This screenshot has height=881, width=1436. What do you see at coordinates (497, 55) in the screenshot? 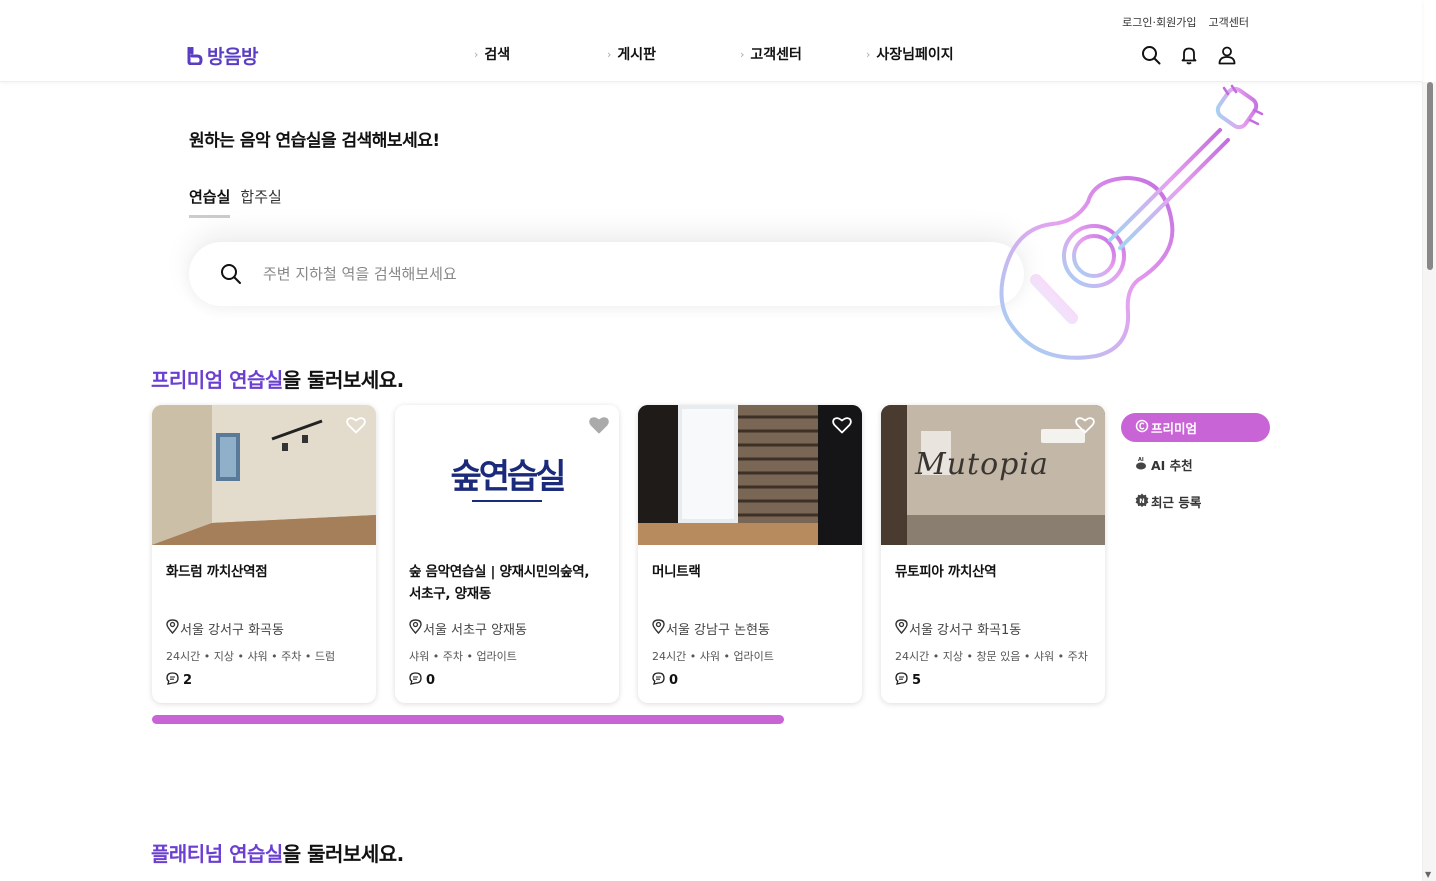
I see `nav-label: 검색` at bounding box center [497, 55].